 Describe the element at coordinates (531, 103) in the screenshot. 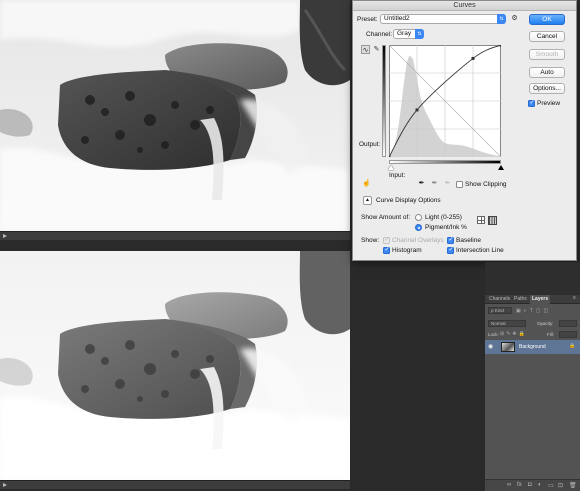

I see `preview-checkbox` at that location.